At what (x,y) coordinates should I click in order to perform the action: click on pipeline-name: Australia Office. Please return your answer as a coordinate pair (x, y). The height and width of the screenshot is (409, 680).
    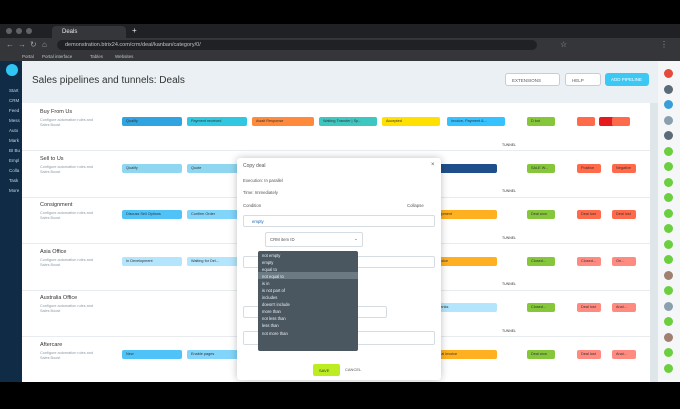
    Looking at the image, I should click on (58, 298).